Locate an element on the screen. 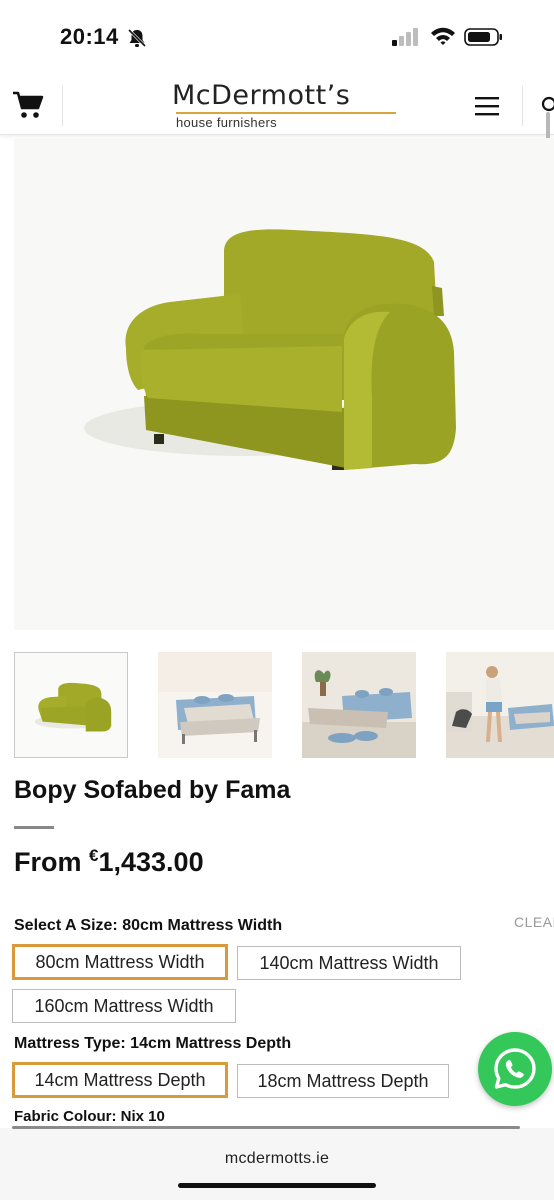 Image resolution: width=554 pixels, height=1200 pixels. sofabed-open-thumbnail is located at coordinates (215, 705).